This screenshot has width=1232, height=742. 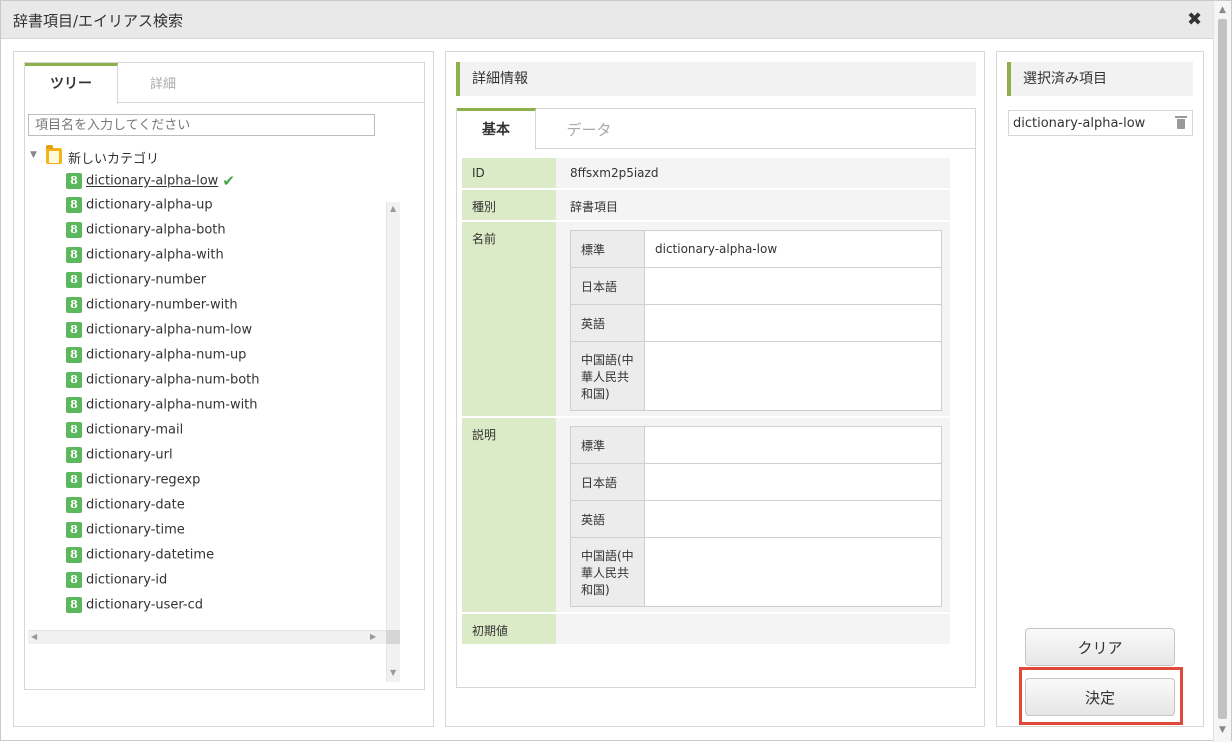 What do you see at coordinates (169, 330) in the screenshot?
I see `tree-item-label: dictionary-alpha-num-low` at bounding box center [169, 330].